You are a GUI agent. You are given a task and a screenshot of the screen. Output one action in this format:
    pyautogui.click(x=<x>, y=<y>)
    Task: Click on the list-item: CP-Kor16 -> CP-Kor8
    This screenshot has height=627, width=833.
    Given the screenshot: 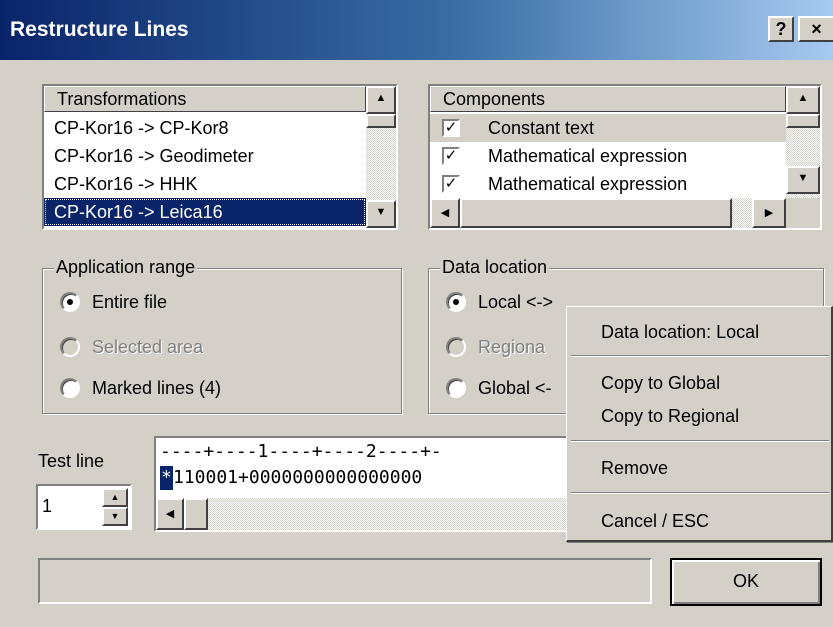 What is the action you would take?
    pyautogui.click(x=205, y=128)
    